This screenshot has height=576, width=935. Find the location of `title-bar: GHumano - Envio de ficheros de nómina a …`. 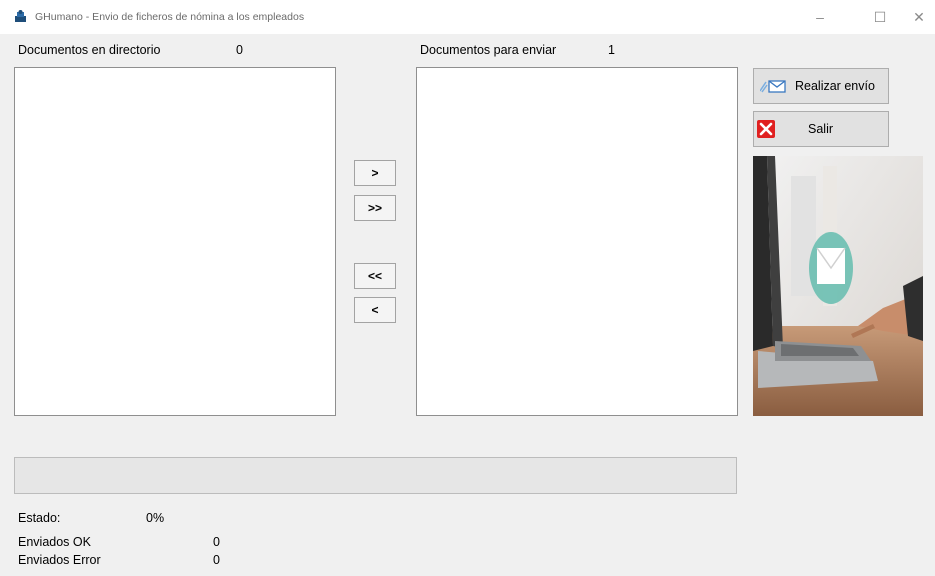

title-bar: GHumano - Envio de ficheros de nómina a … is located at coordinates (467, 17).